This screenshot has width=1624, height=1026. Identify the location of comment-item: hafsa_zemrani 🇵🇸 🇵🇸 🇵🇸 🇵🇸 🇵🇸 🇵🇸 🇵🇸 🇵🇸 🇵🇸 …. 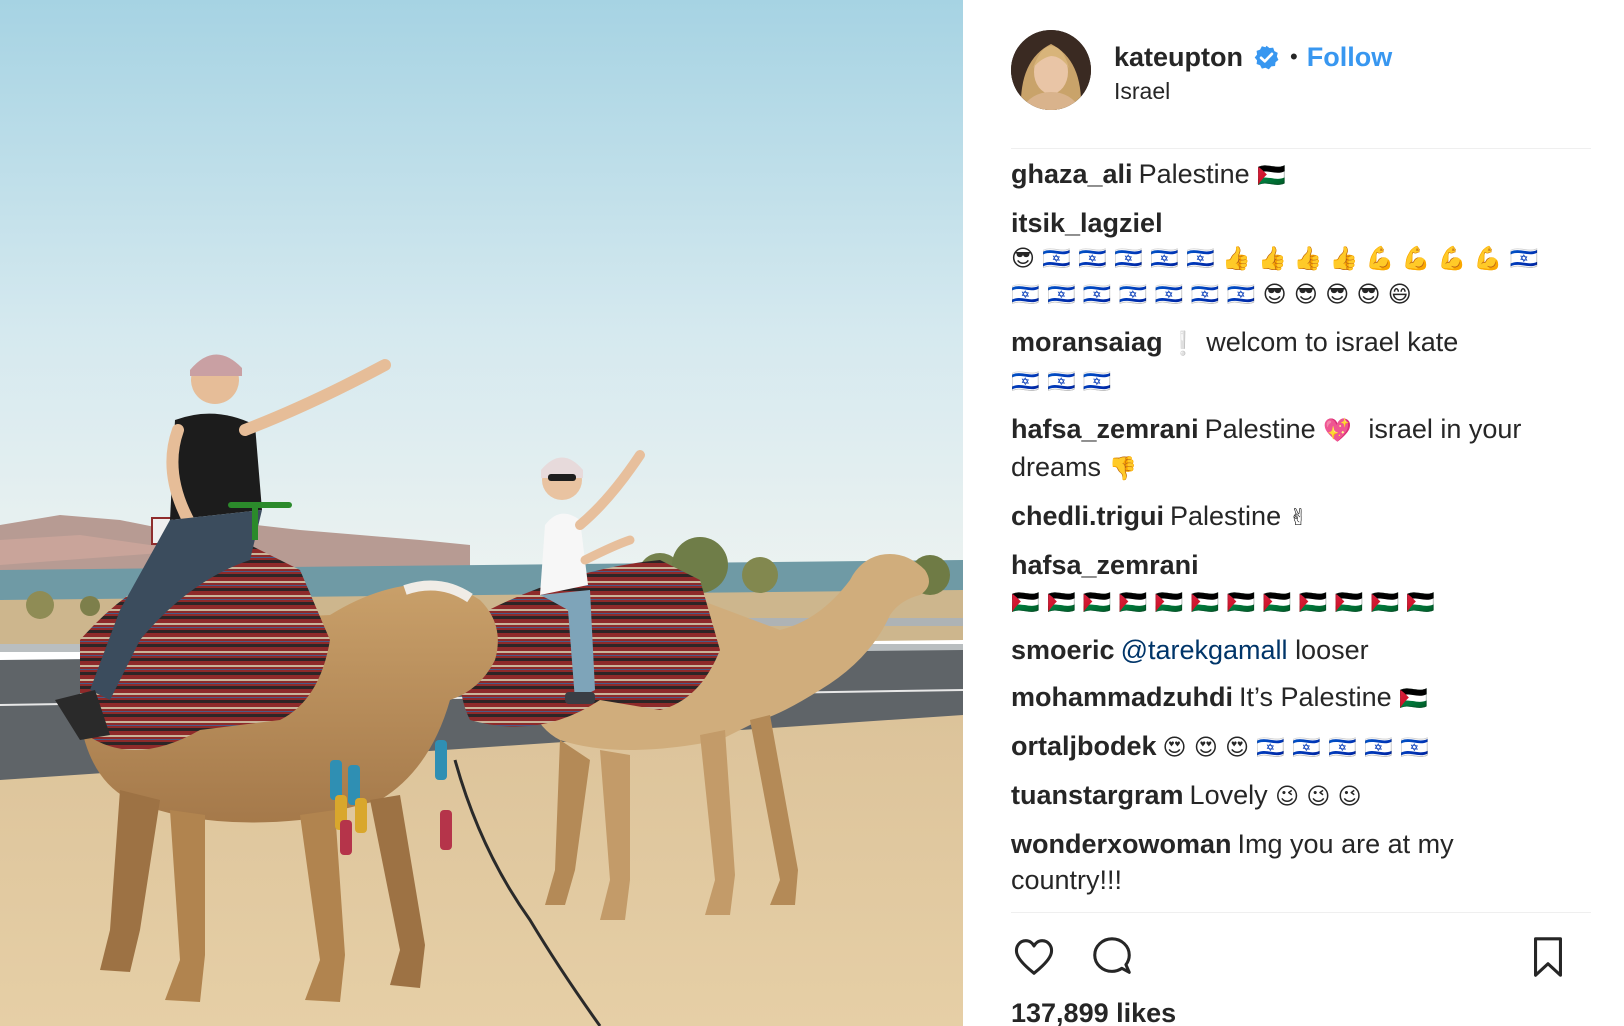
(1291, 584).